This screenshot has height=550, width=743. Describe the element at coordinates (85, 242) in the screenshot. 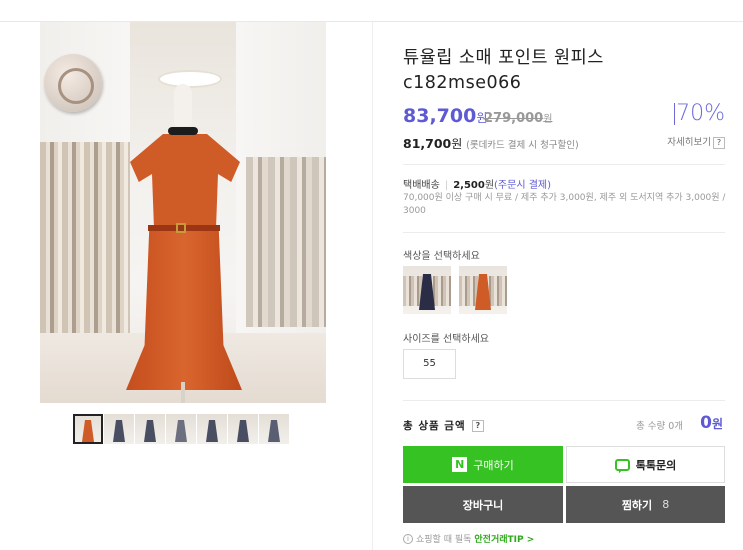

I see `clothing-rack-left` at that location.